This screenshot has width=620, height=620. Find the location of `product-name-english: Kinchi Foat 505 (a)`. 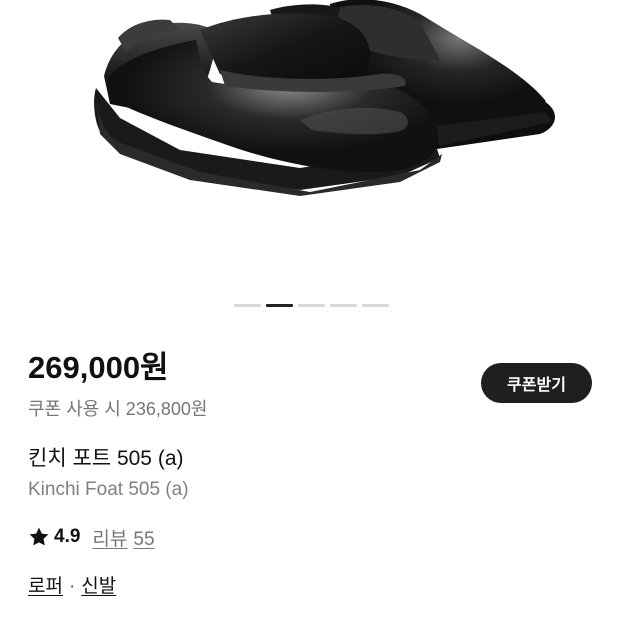

product-name-english: Kinchi Foat 505 (a) is located at coordinates (108, 489).